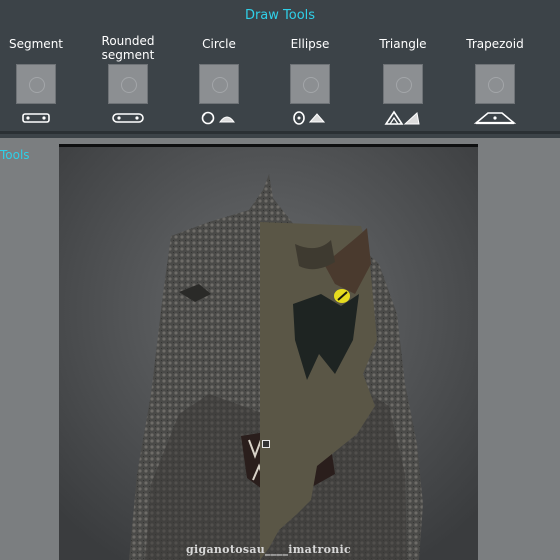 This screenshot has width=560, height=560. I want to click on segment-icon, so click(36, 118).